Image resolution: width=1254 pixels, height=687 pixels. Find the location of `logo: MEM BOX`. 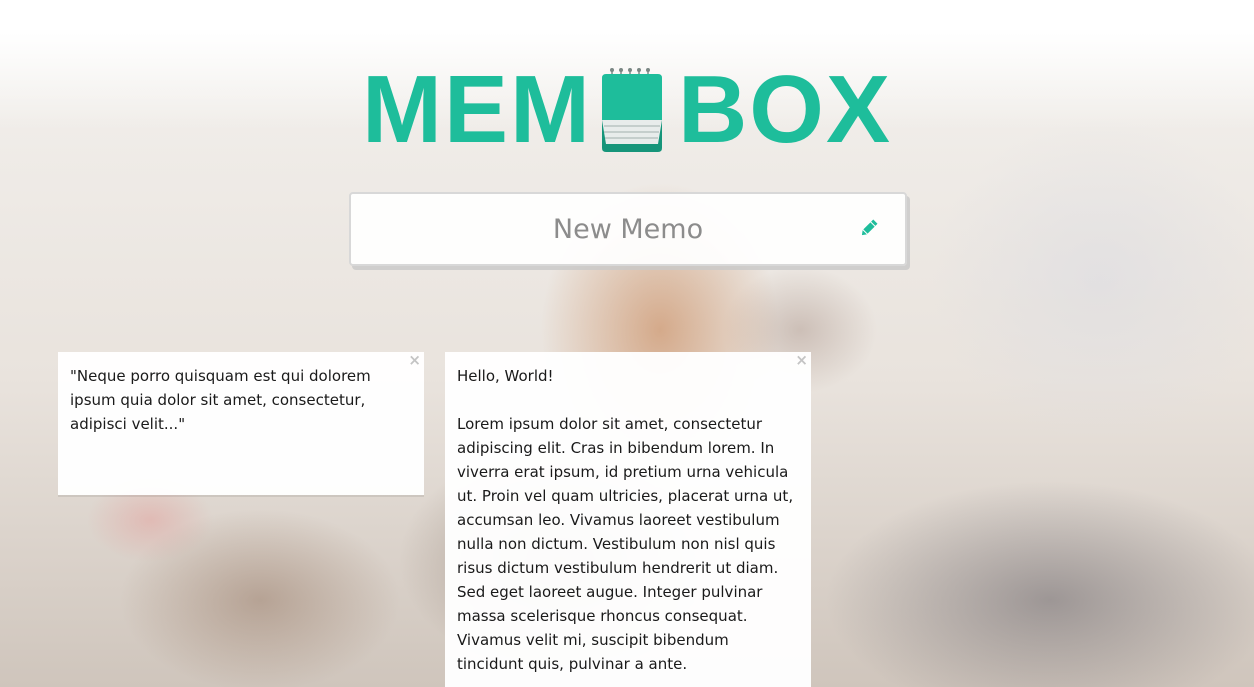

logo: MEM BOX is located at coordinates (627, 110).